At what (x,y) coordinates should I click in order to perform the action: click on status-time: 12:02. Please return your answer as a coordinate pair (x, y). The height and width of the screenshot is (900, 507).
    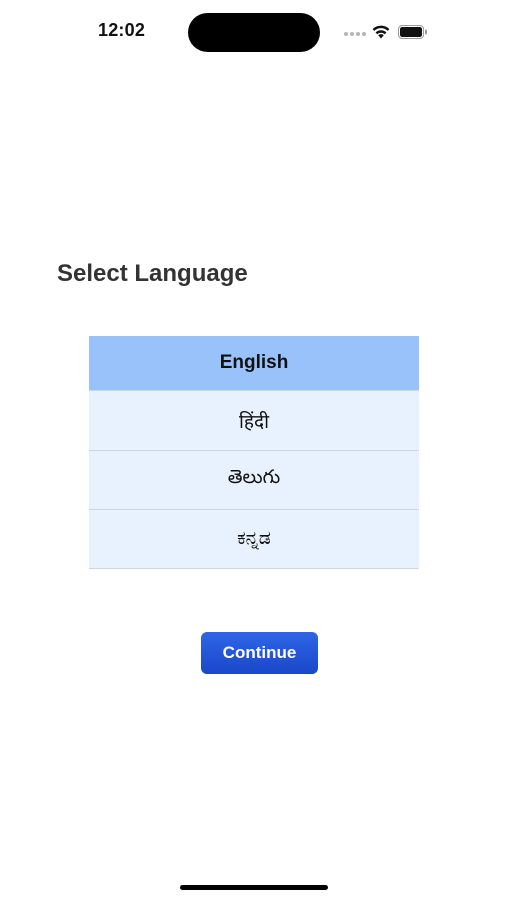
    Looking at the image, I should click on (122, 30).